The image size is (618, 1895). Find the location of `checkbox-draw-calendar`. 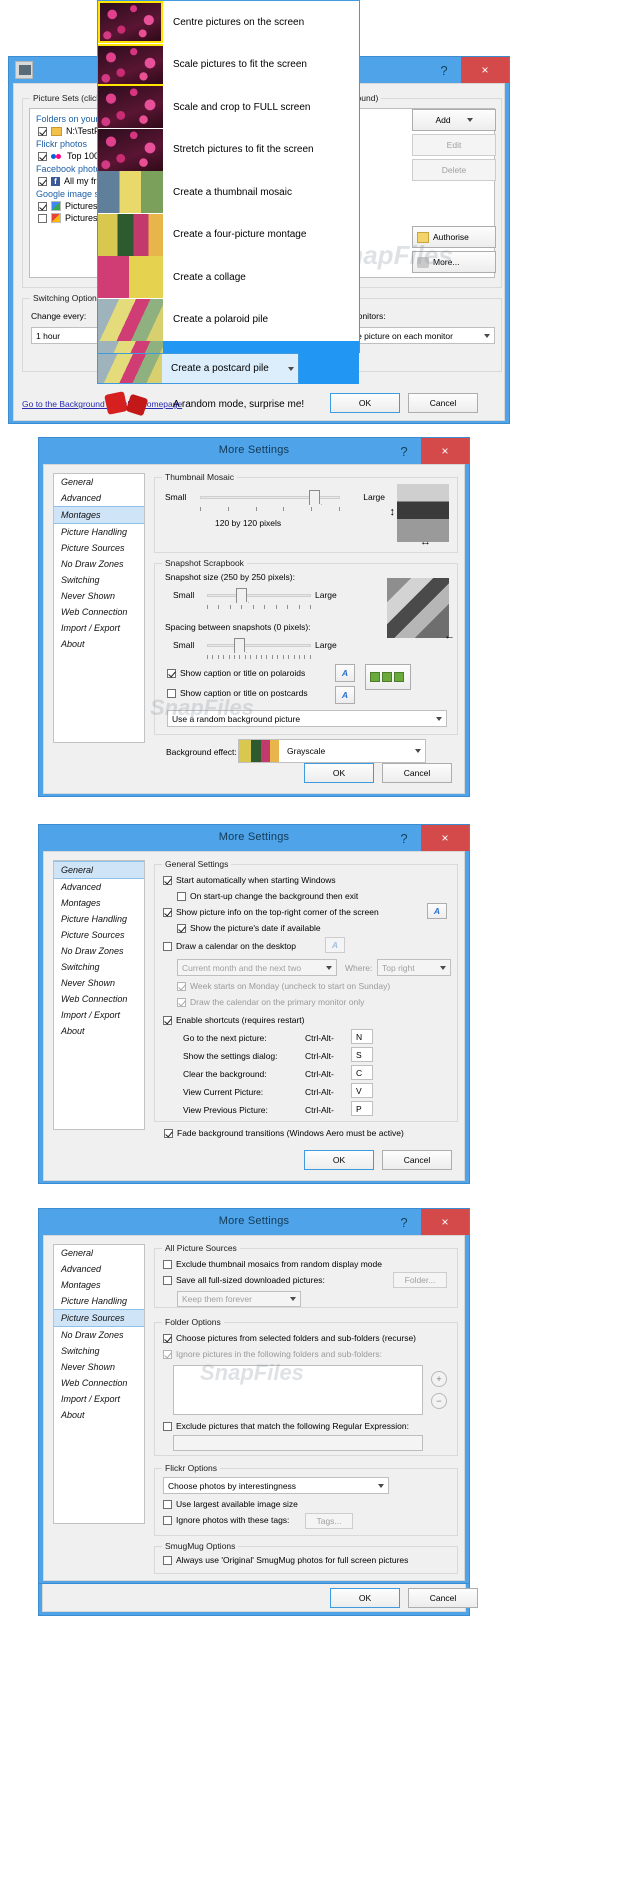

checkbox-draw-calendar is located at coordinates (167, 946).